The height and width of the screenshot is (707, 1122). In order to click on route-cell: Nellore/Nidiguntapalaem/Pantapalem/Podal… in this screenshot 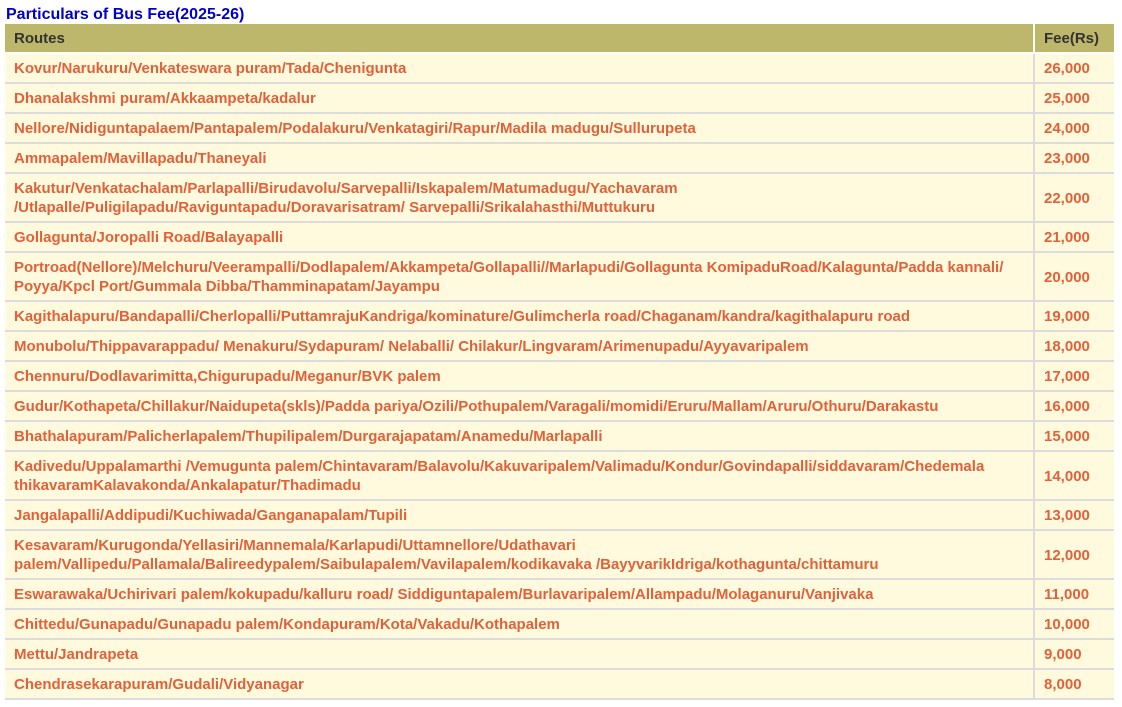, I will do `click(520, 129)`.